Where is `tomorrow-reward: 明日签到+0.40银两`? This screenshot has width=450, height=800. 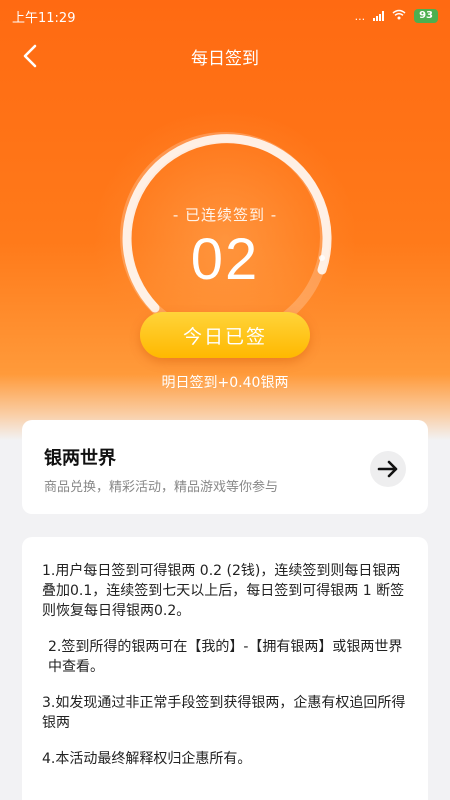 tomorrow-reward: 明日签到+0.40银两 is located at coordinates (225, 383).